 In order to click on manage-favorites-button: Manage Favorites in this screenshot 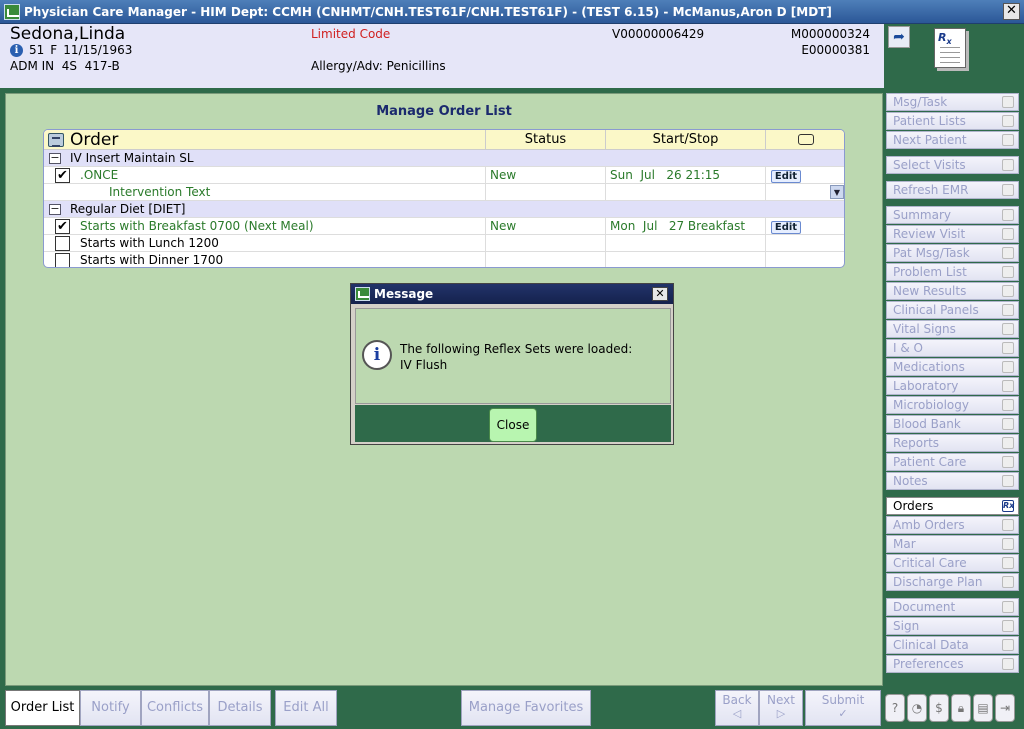, I will do `click(526, 708)`.